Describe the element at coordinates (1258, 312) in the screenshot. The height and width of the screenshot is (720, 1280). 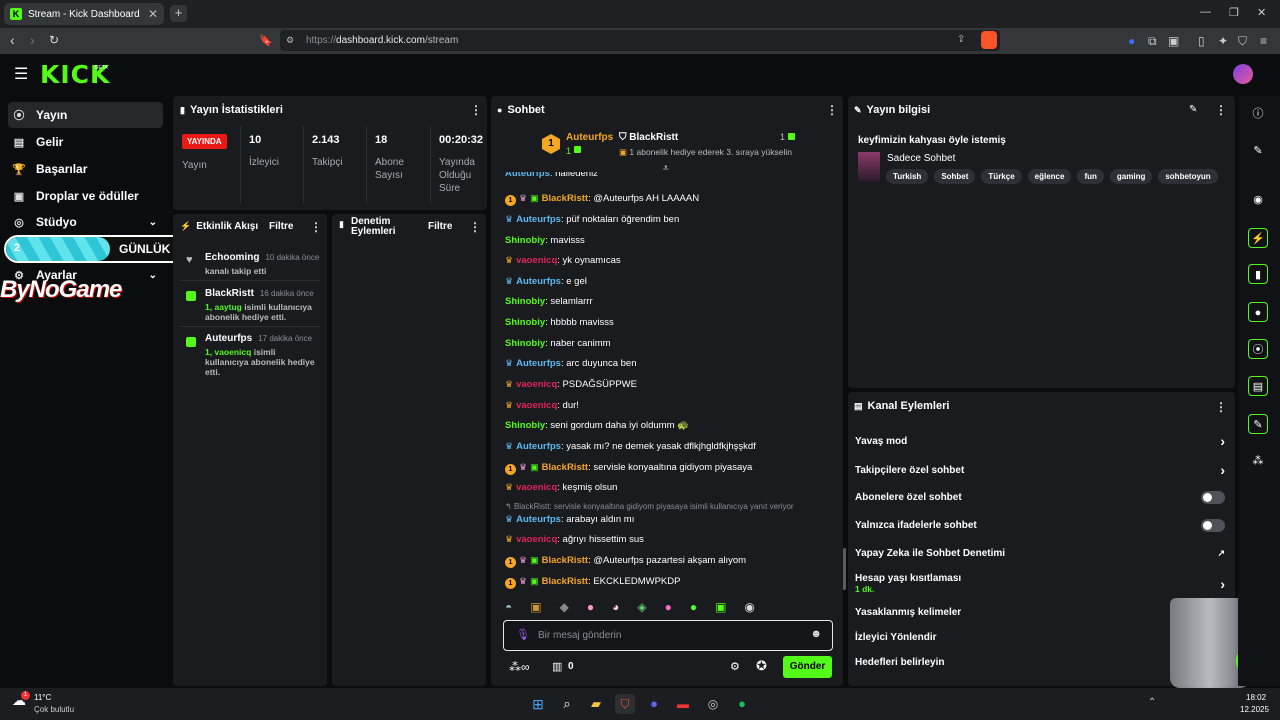
I see `chat-bubble-icon: ●` at that location.